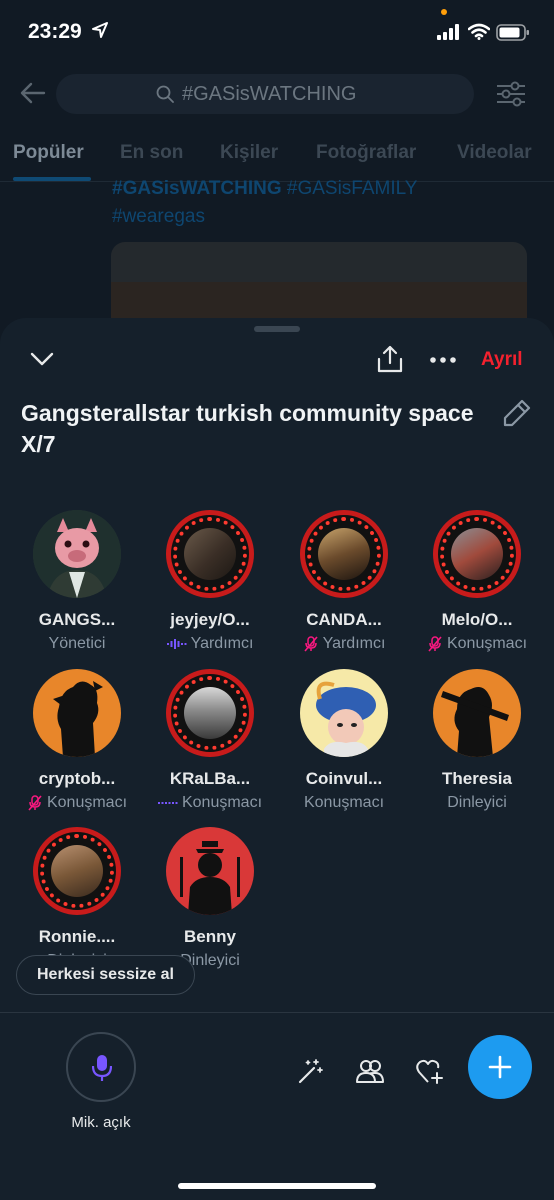 Image resolution: width=554 pixels, height=1200 pixels. Describe the element at coordinates (105, 975) in the screenshot. I see `mute-all-button: Herkesi sessize al` at that location.